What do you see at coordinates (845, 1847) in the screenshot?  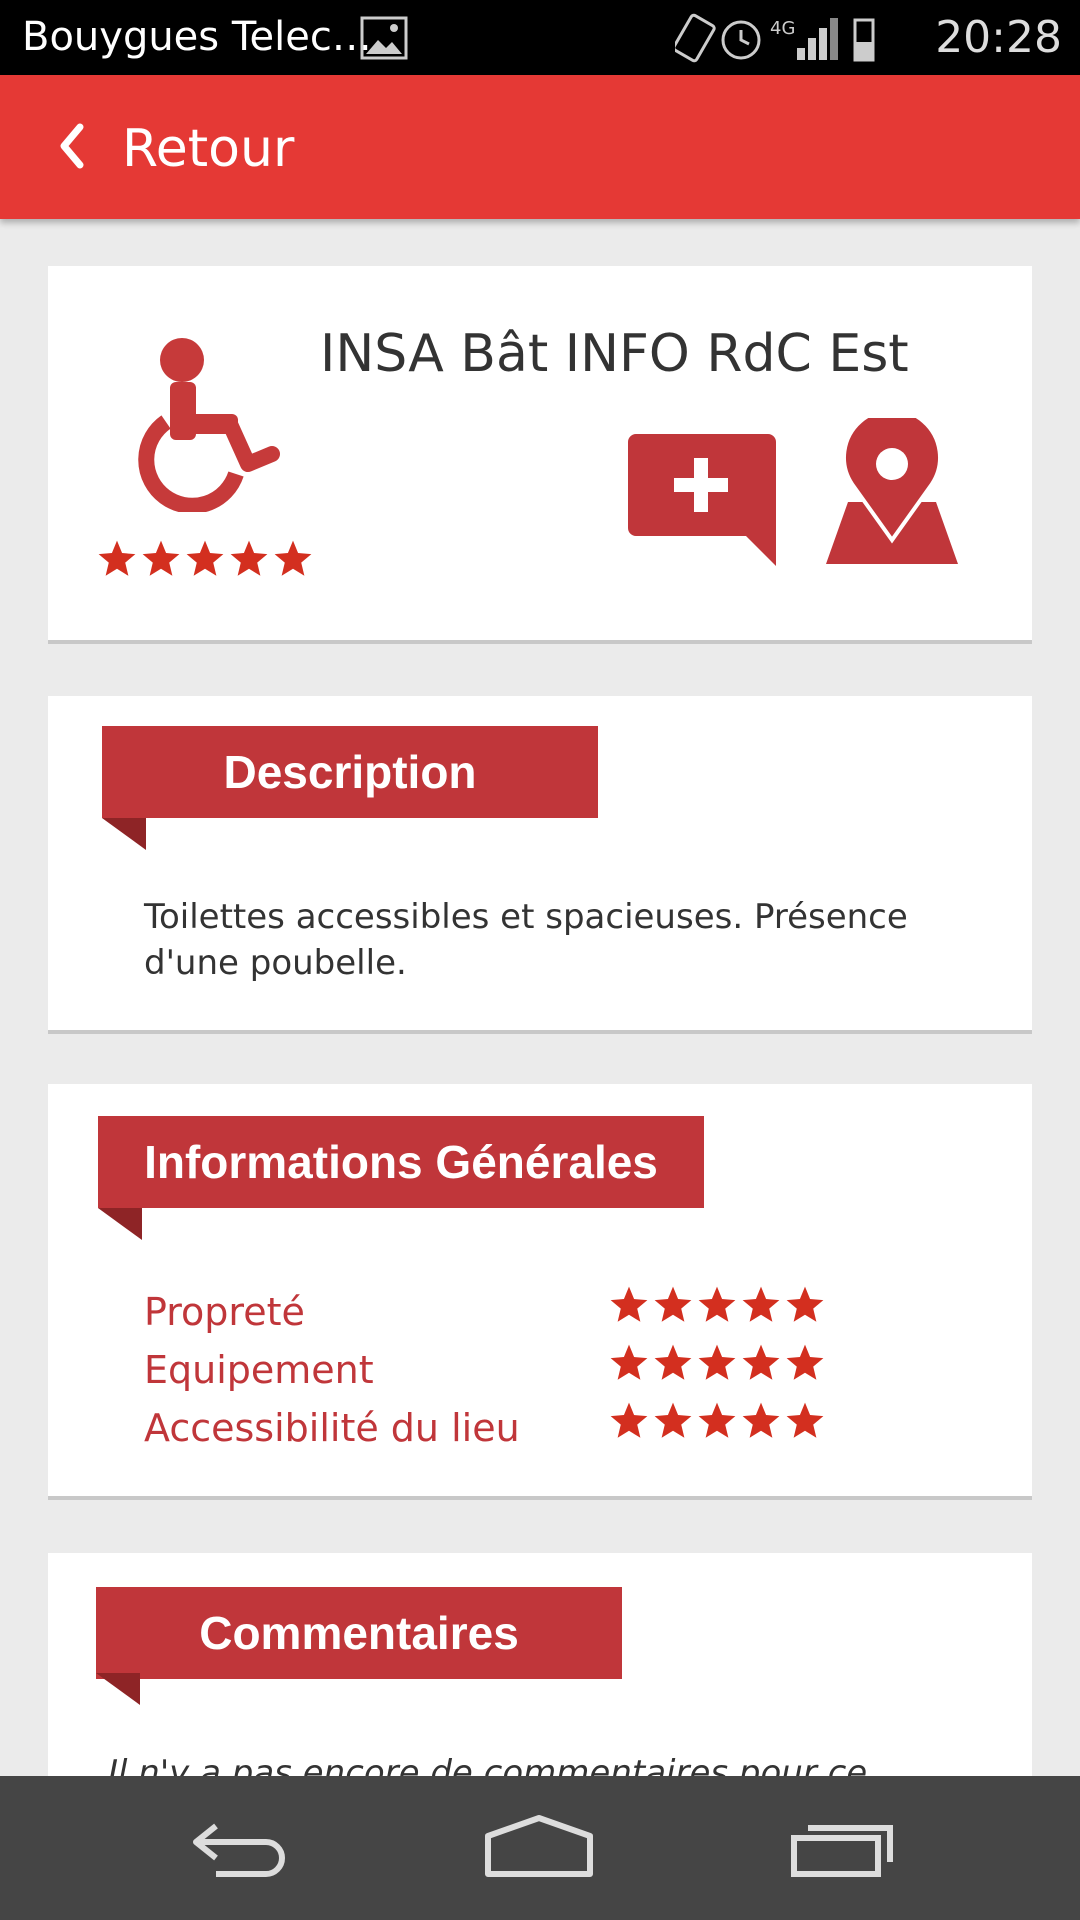 I see `recents-icon` at bounding box center [845, 1847].